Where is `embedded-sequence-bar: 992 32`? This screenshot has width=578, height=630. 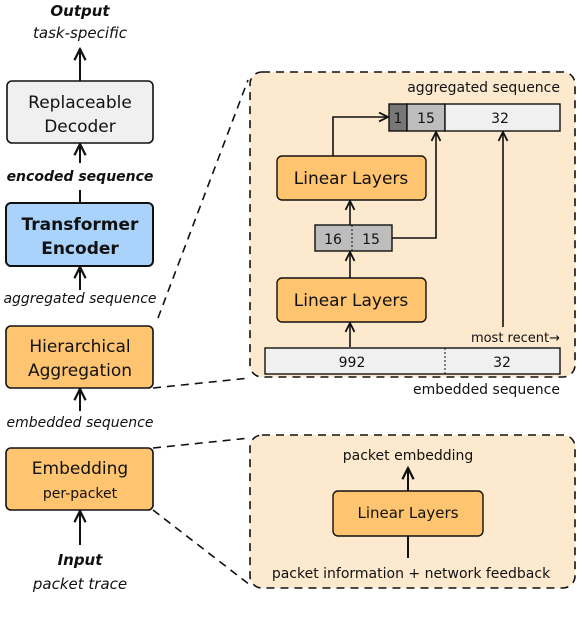 embedded-sequence-bar: 992 32 is located at coordinates (412, 361).